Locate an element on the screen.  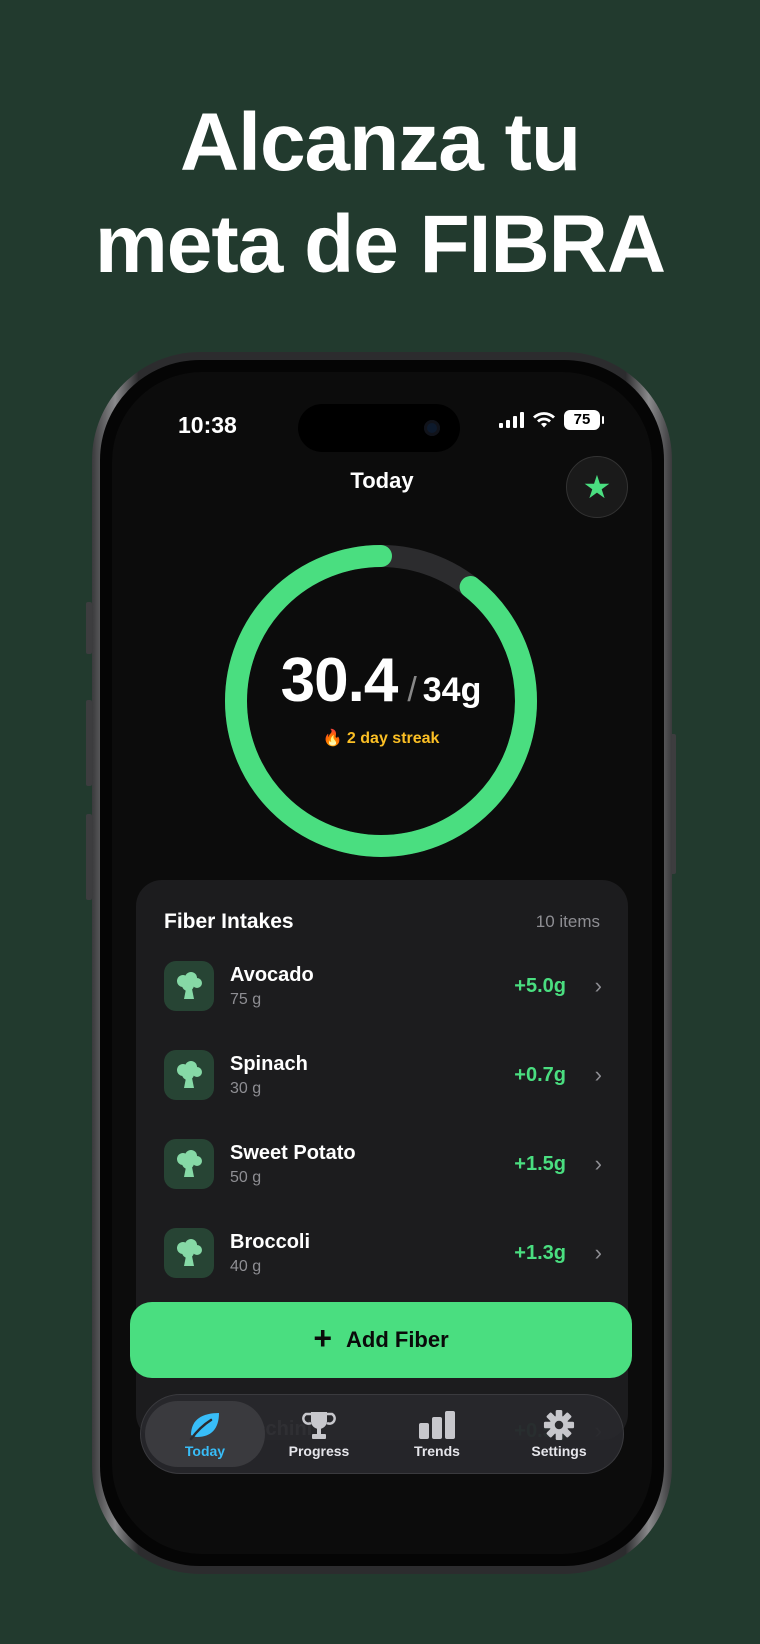
add-fiber-label: Add Fiber is located at coordinates (397, 1339).